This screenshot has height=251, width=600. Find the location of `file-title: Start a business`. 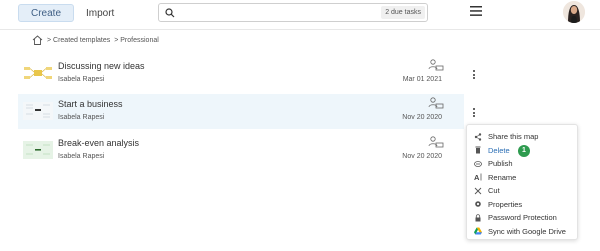

file-title: Start a business is located at coordinates (90, 104).